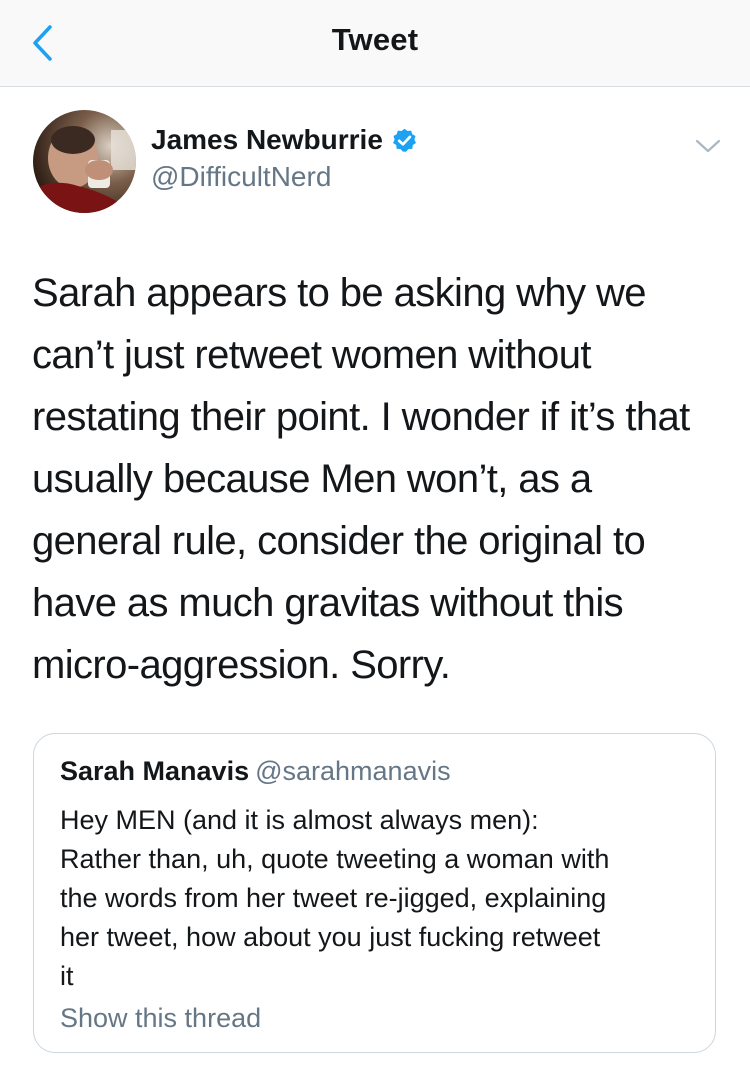 The height and width of the screenshot is (1079, 750). I want to click on tweet-options-button, so click(708, 146).